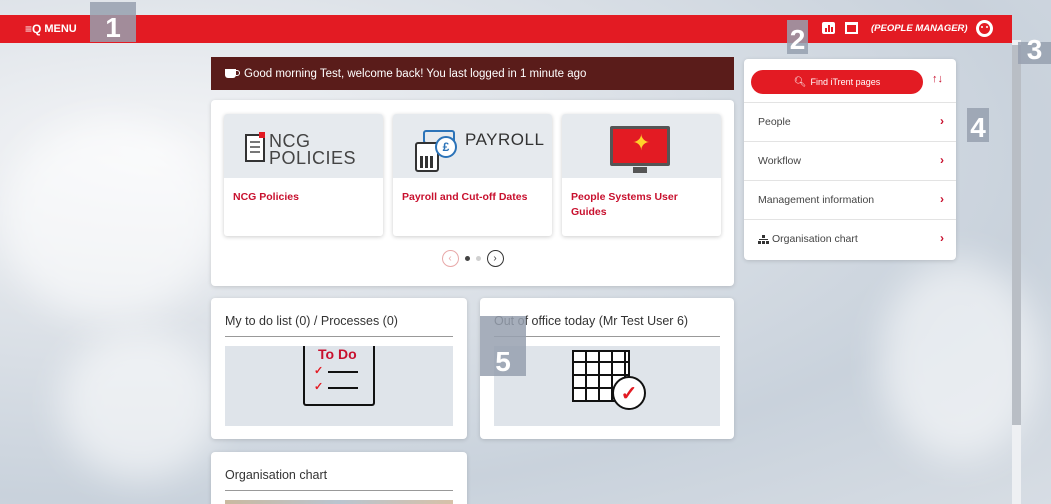  Describe the element at coordinates (303, 146) in the screenshot. I see `ncg-policies-image: NCG POLICIES` at that location.